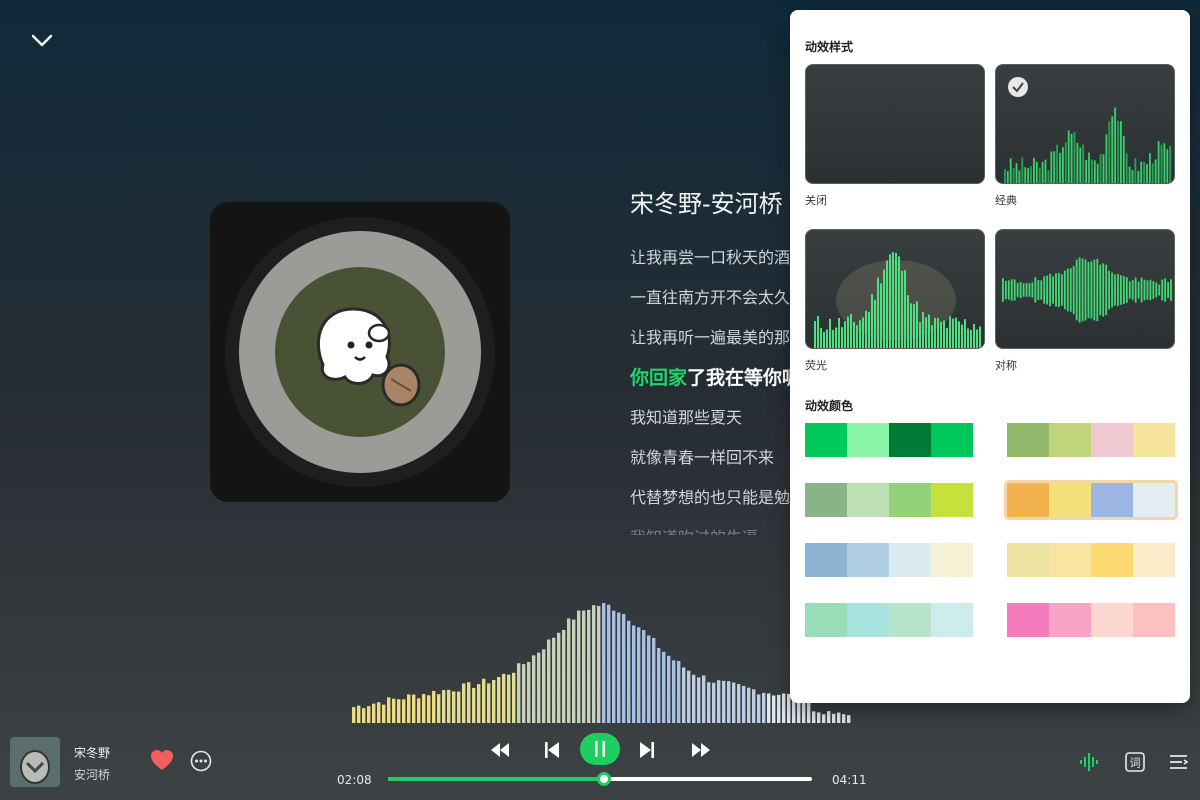  What do you see at coordinates (92, 774) in the screenshot?
I see `mini-artist-name: 安河桥` at bounding box center [92, 774].